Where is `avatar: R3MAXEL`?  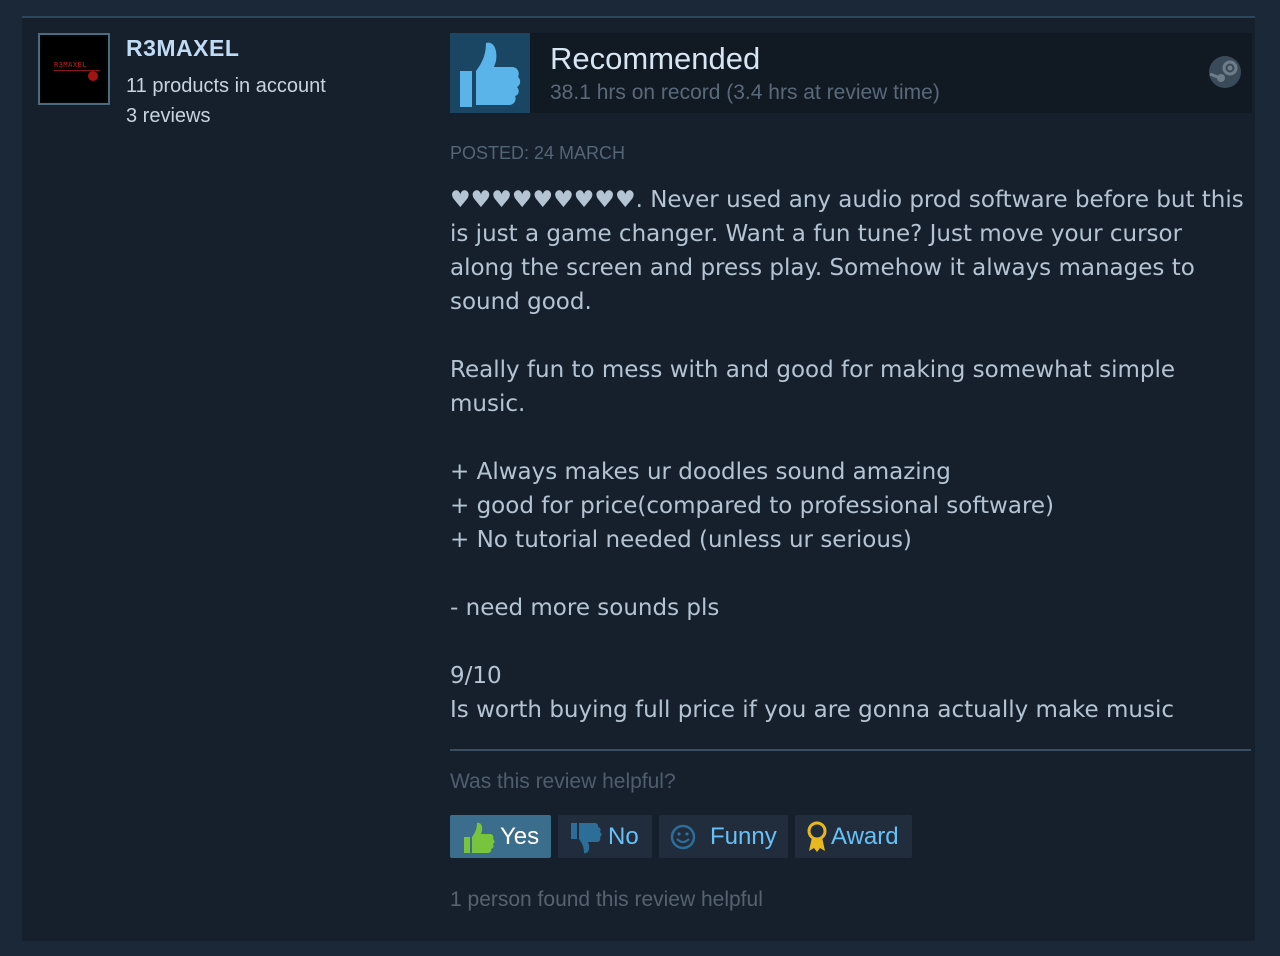 avatar: R3MAXEL is located at coordinates (74, 69).